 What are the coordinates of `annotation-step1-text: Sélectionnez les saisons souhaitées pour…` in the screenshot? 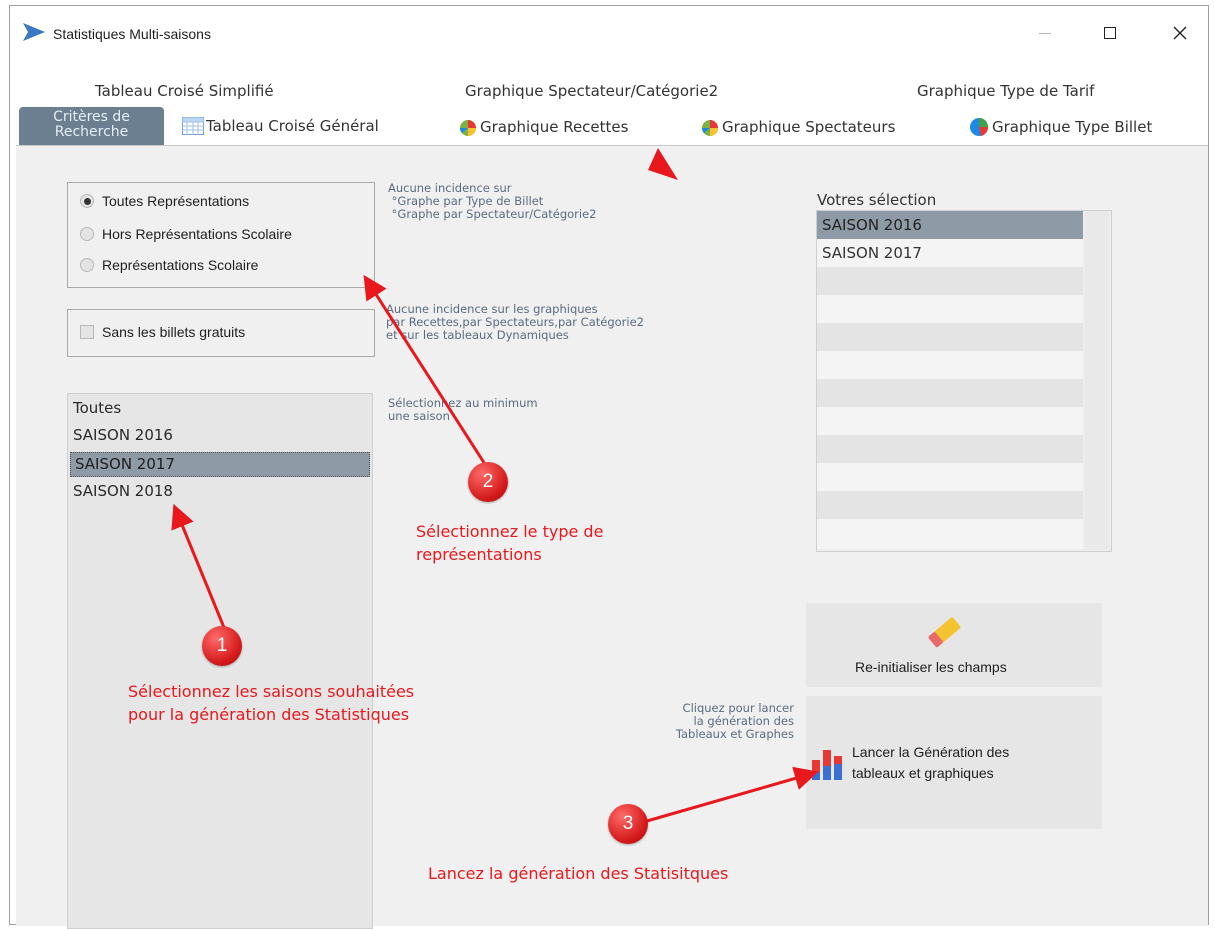 It's located at (271, 703).